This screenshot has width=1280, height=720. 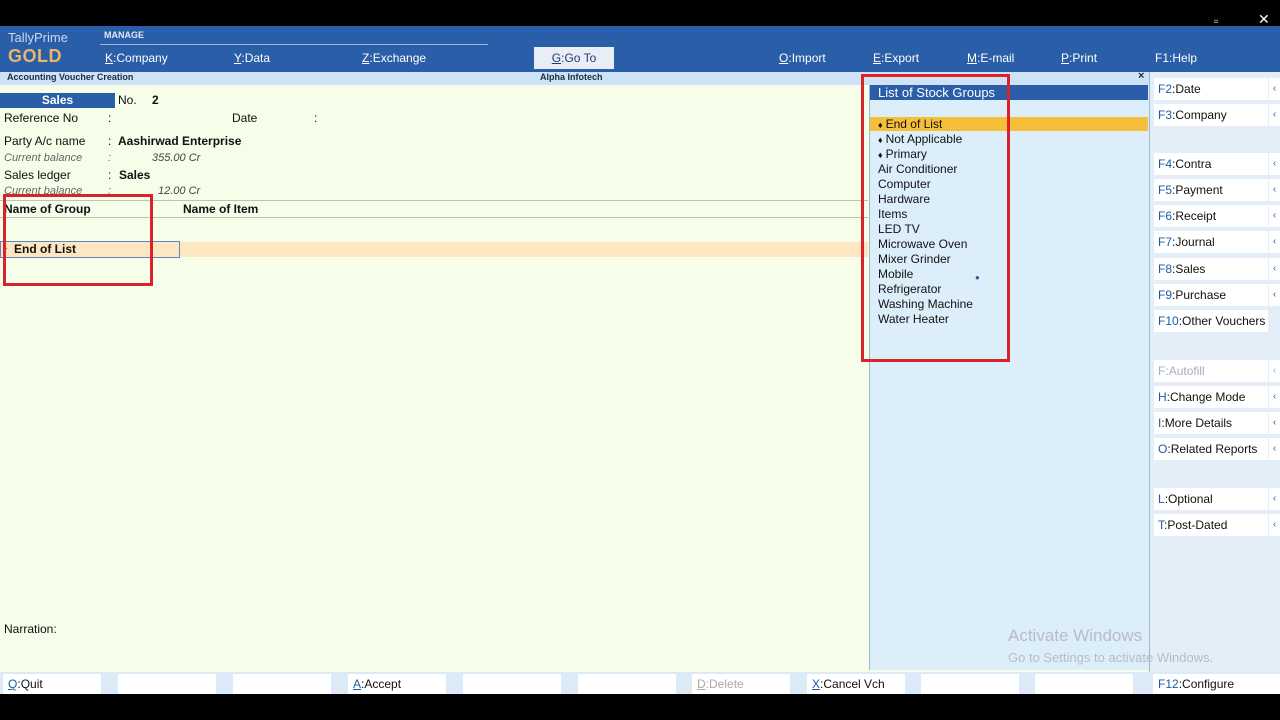 I want to click on party-value: Aashirwad Enterprise, so click(x=179, y=141).